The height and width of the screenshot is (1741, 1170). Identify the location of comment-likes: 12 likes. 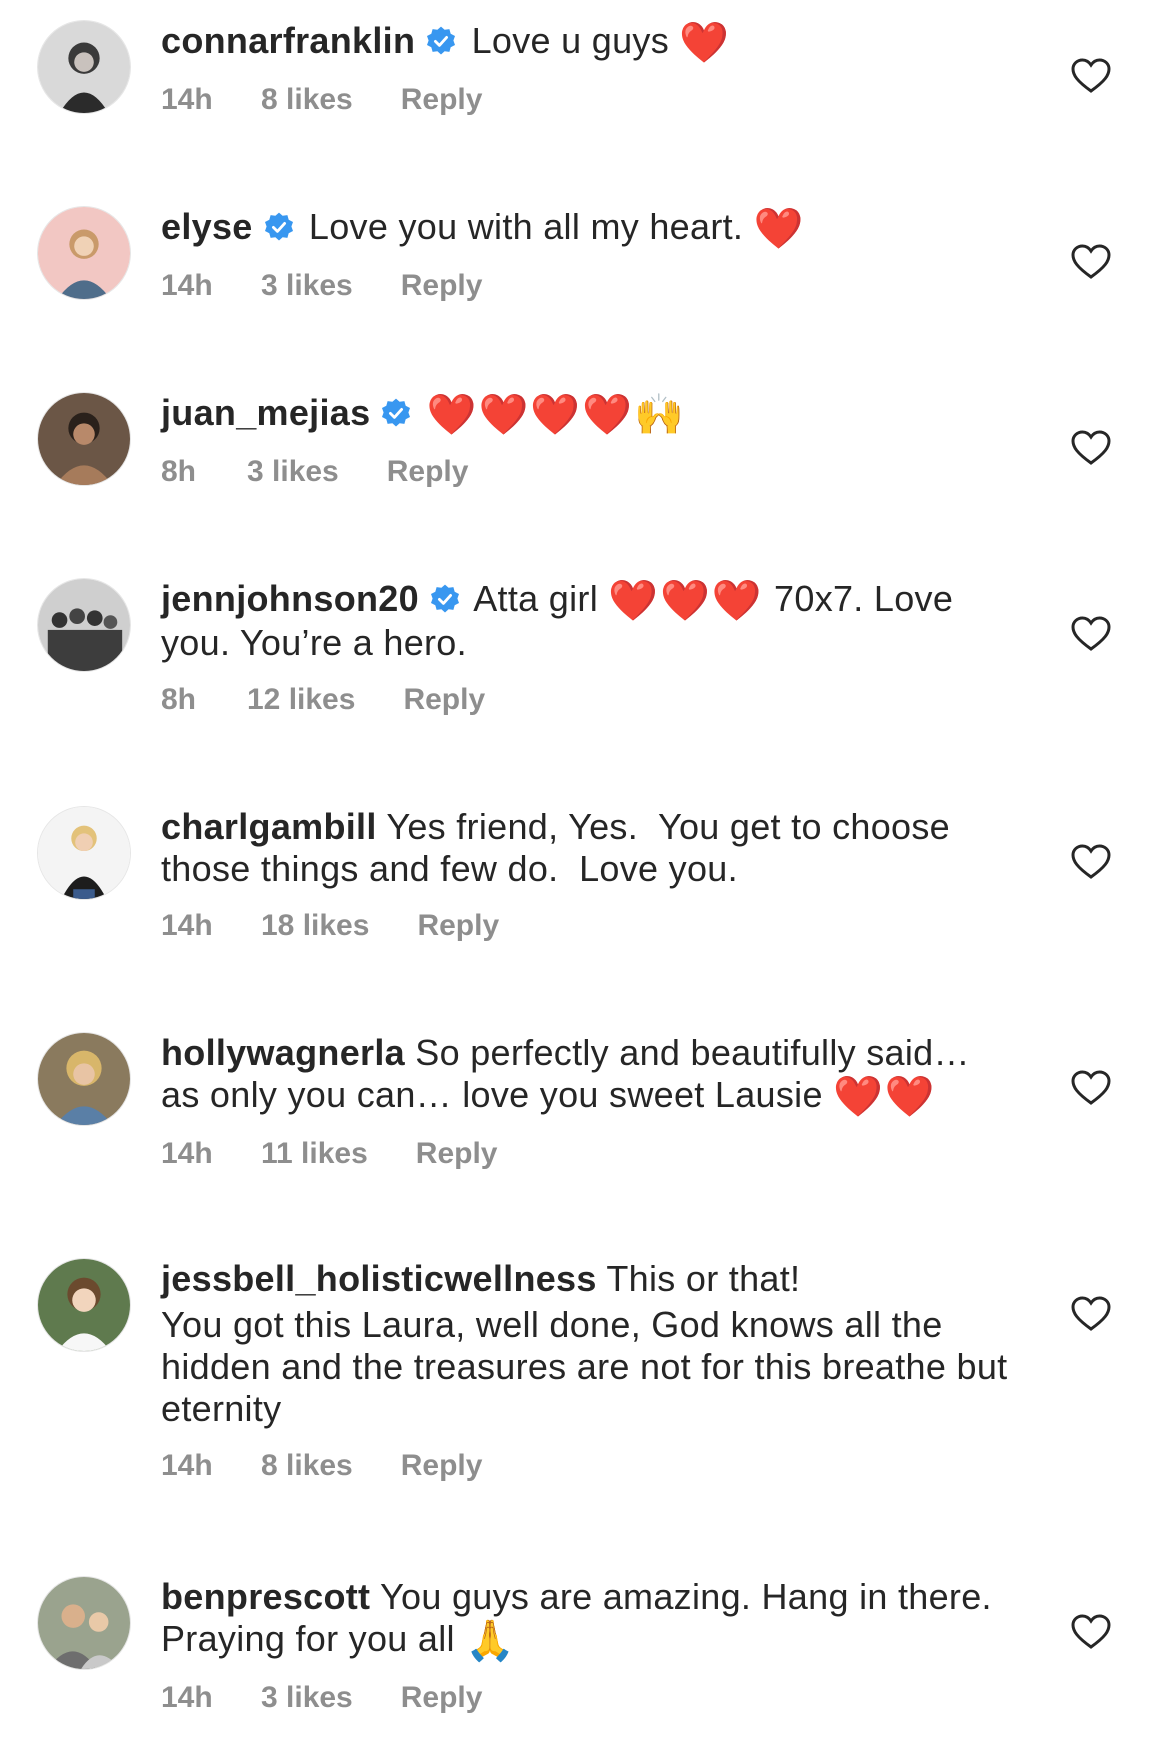
(301, 700).